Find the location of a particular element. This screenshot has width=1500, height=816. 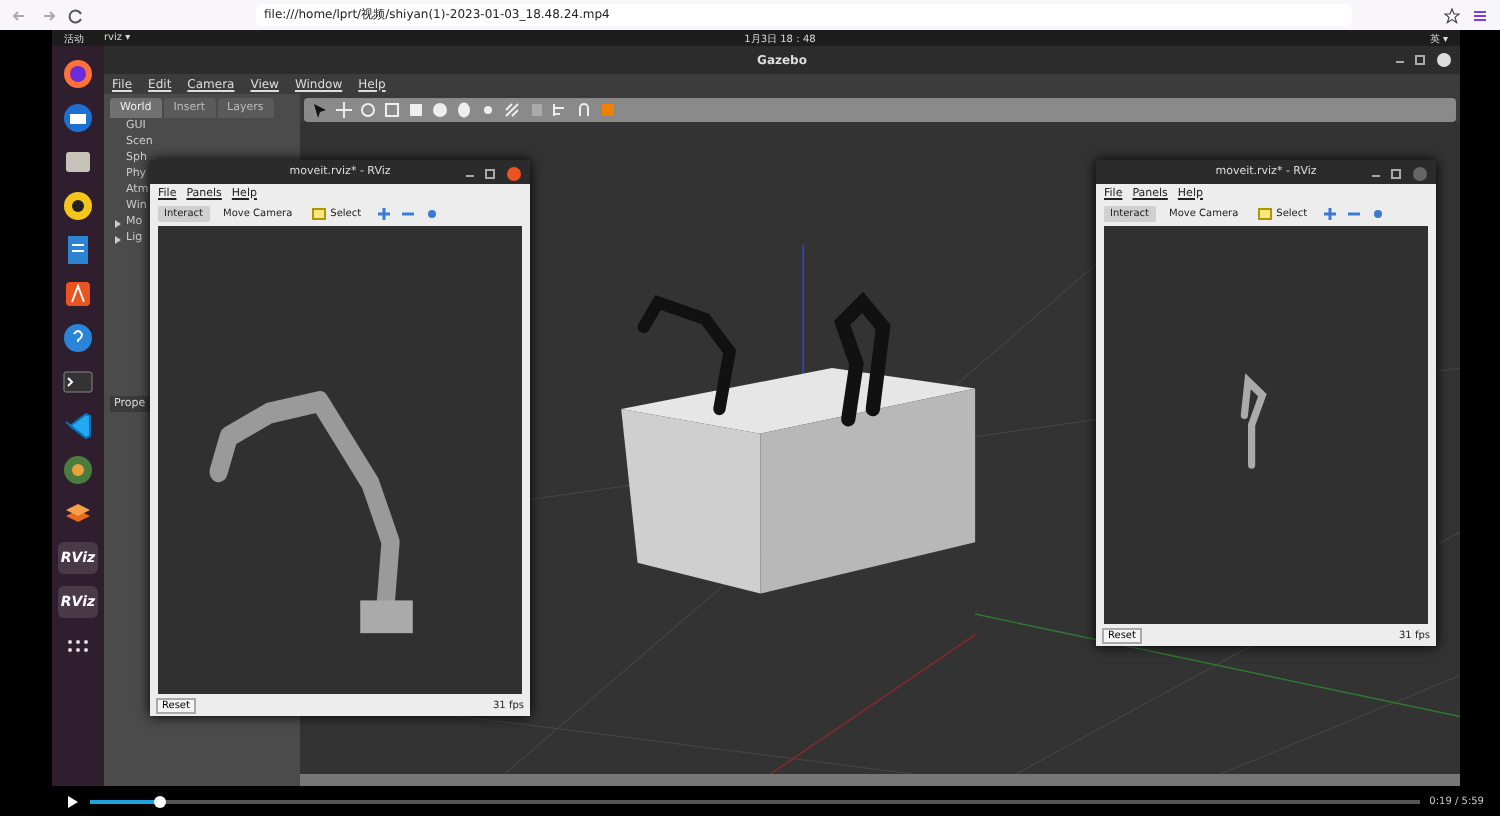

star-icon is located at coordinates (1452, 15).